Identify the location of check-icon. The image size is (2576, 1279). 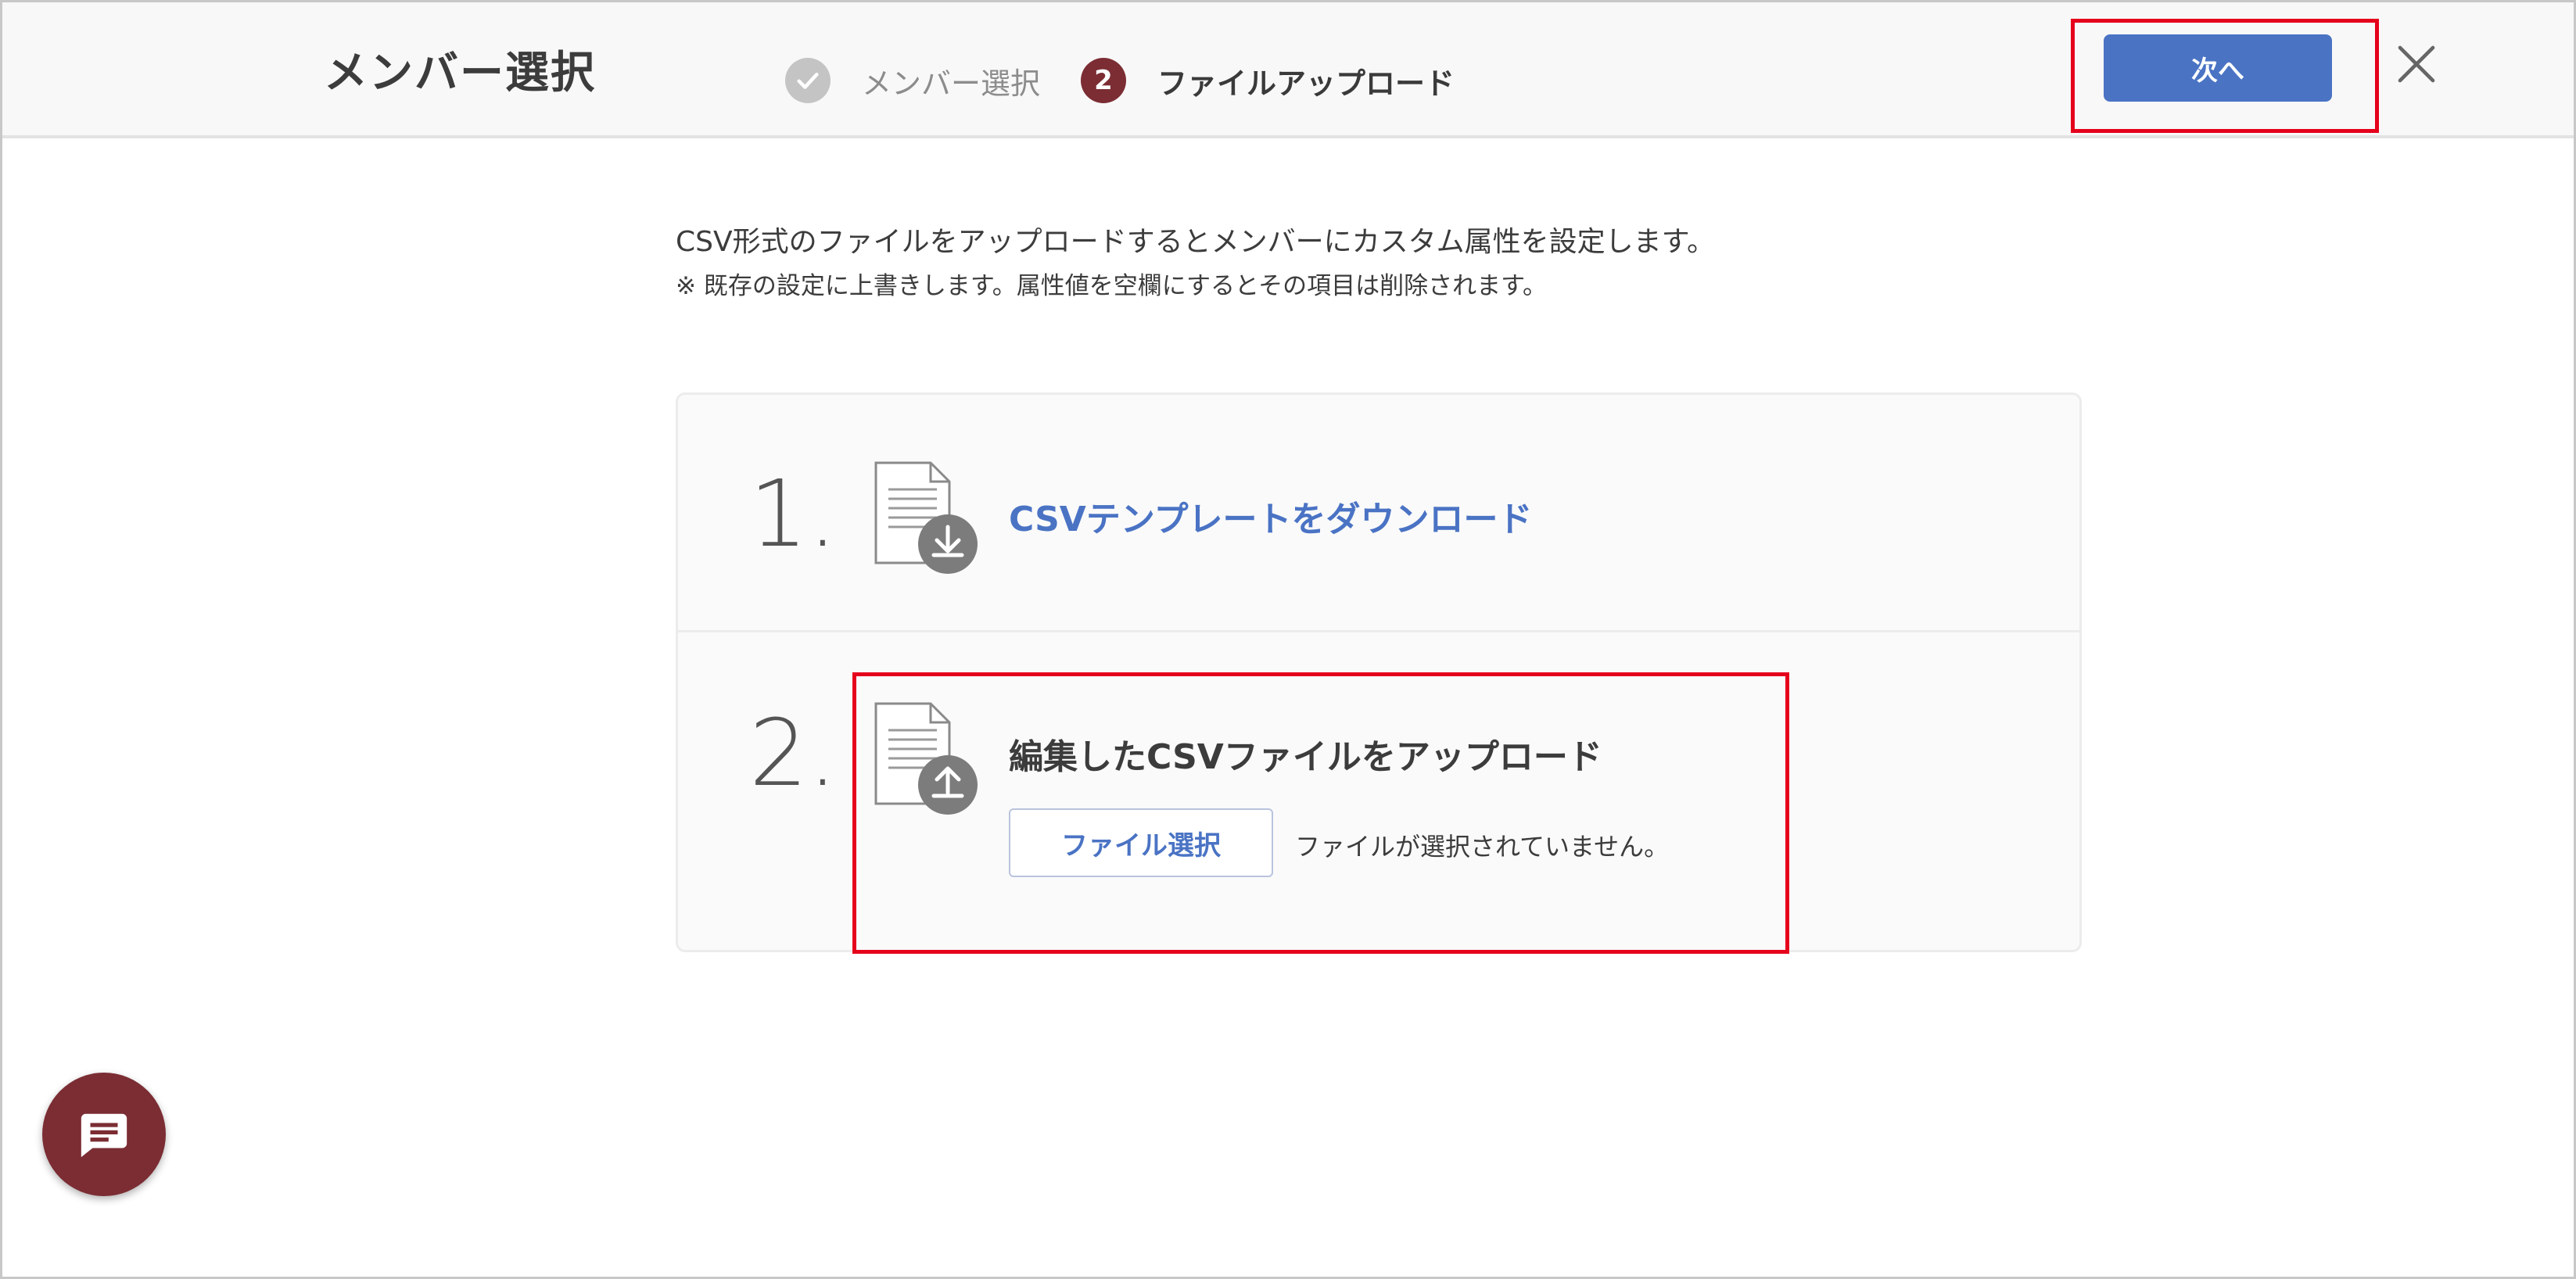
(808, 80).